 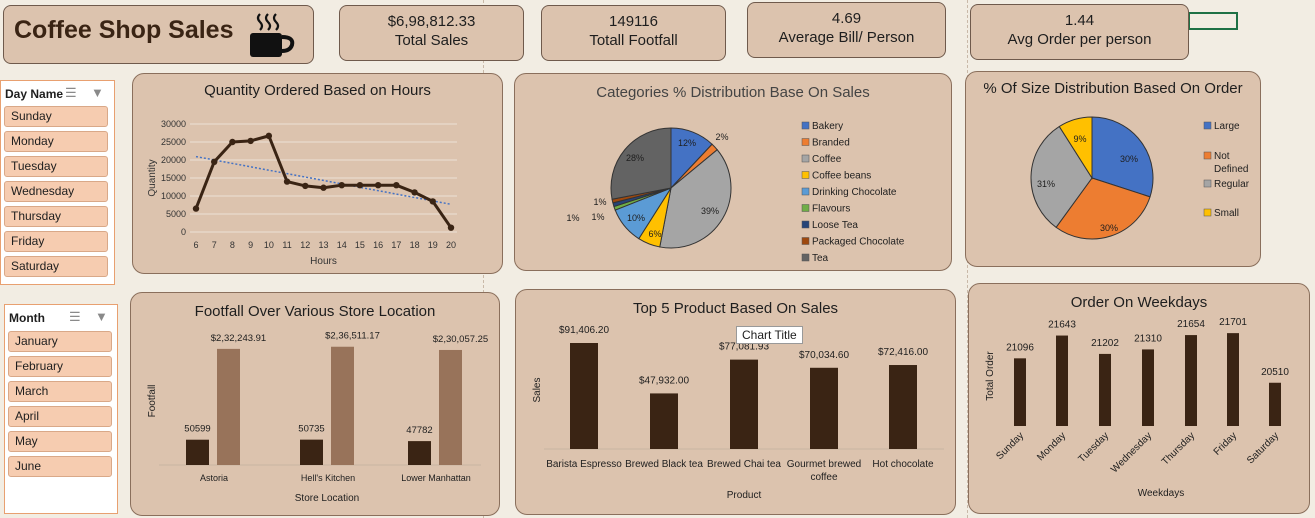 What do you see at coordinates (60, 466) in the screenshot?
I see `slicer-item-june: June` at bounding box center [60, 466].